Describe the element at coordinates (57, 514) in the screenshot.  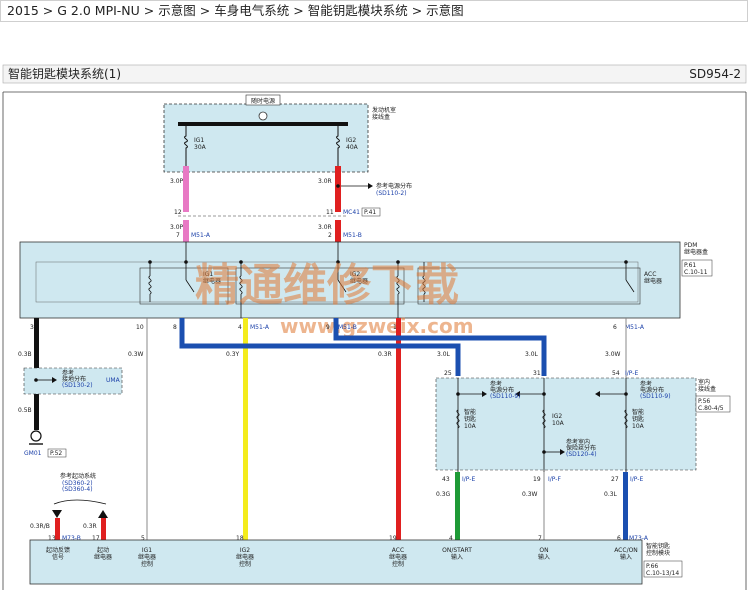
I see `arrow-down-icon` at that location.